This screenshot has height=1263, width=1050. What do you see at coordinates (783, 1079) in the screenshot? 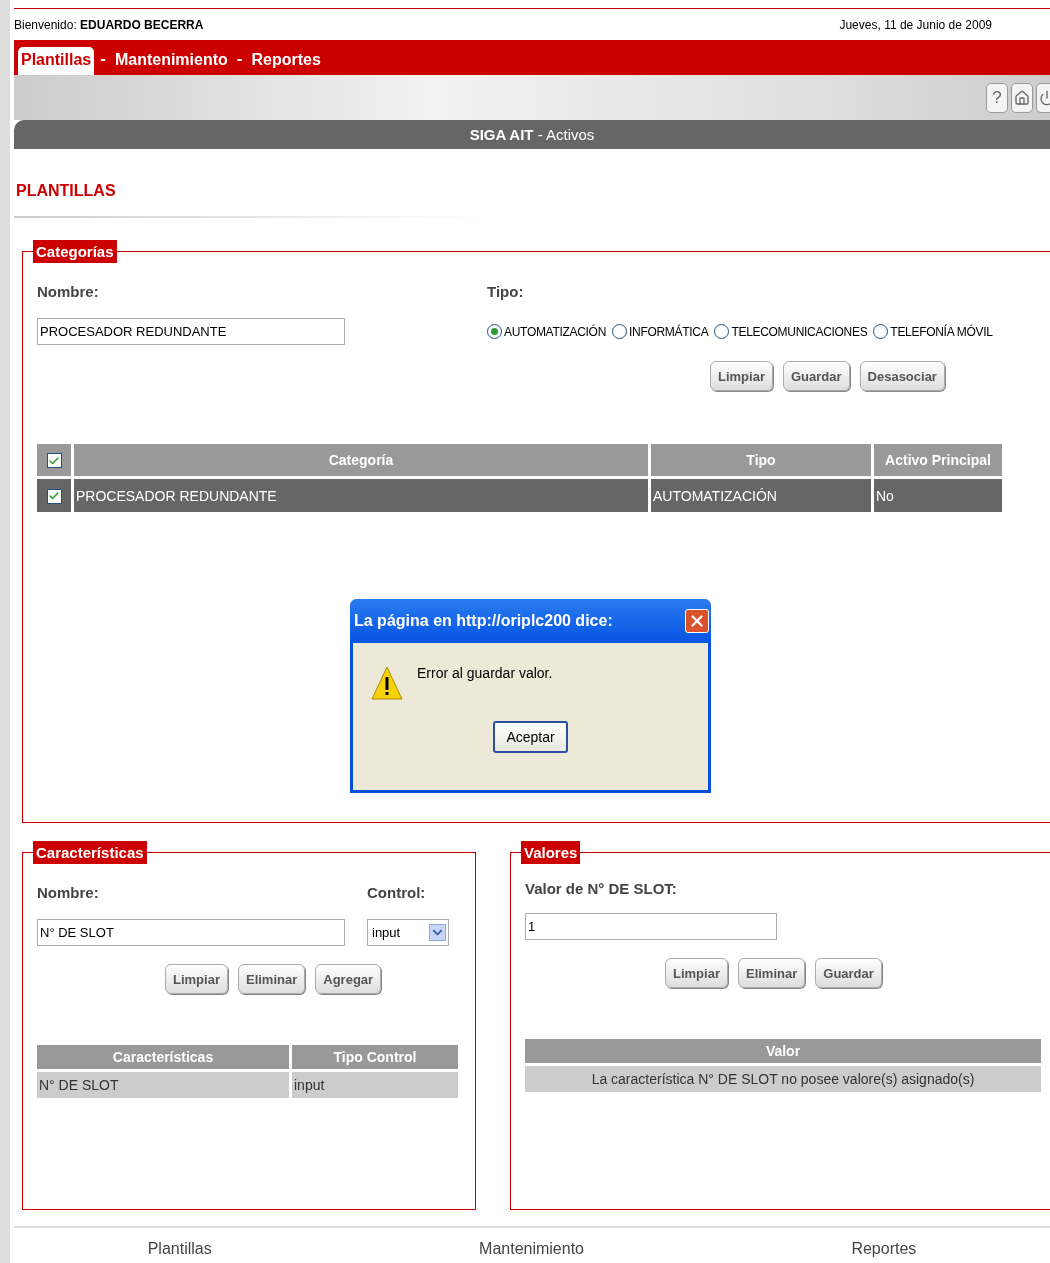
I see `table-cell: La característica N° DE SLOT no posee valore(s) asignado(s)` at bounding box center [783, 1079].